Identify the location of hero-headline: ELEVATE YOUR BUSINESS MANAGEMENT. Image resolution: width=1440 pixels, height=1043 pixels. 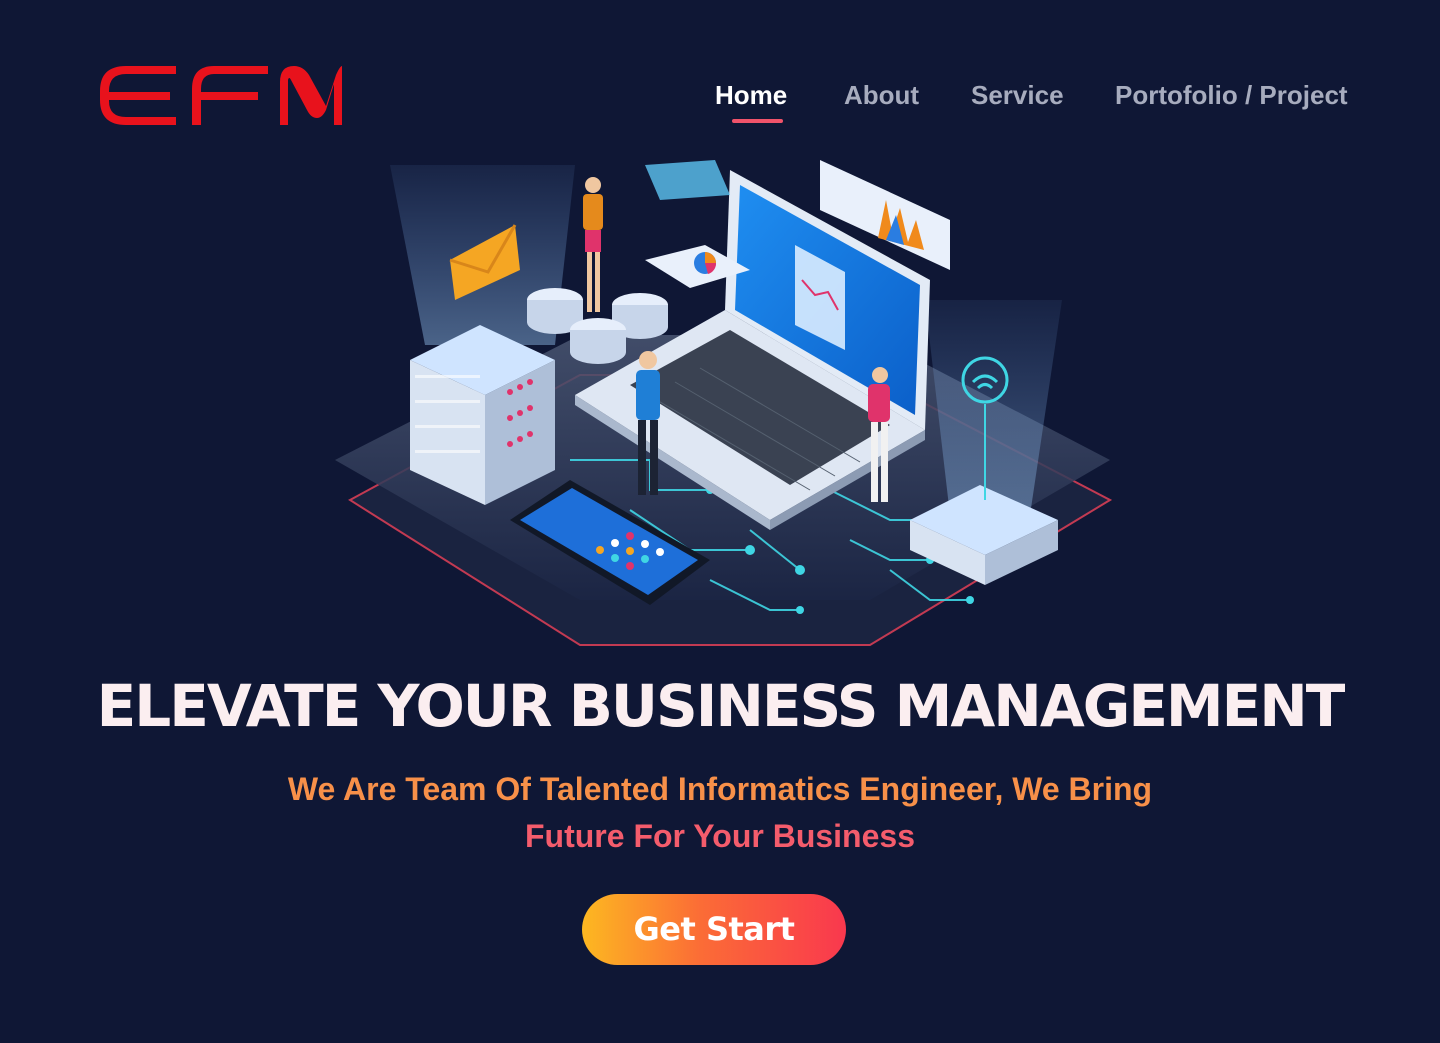
(721, 706).